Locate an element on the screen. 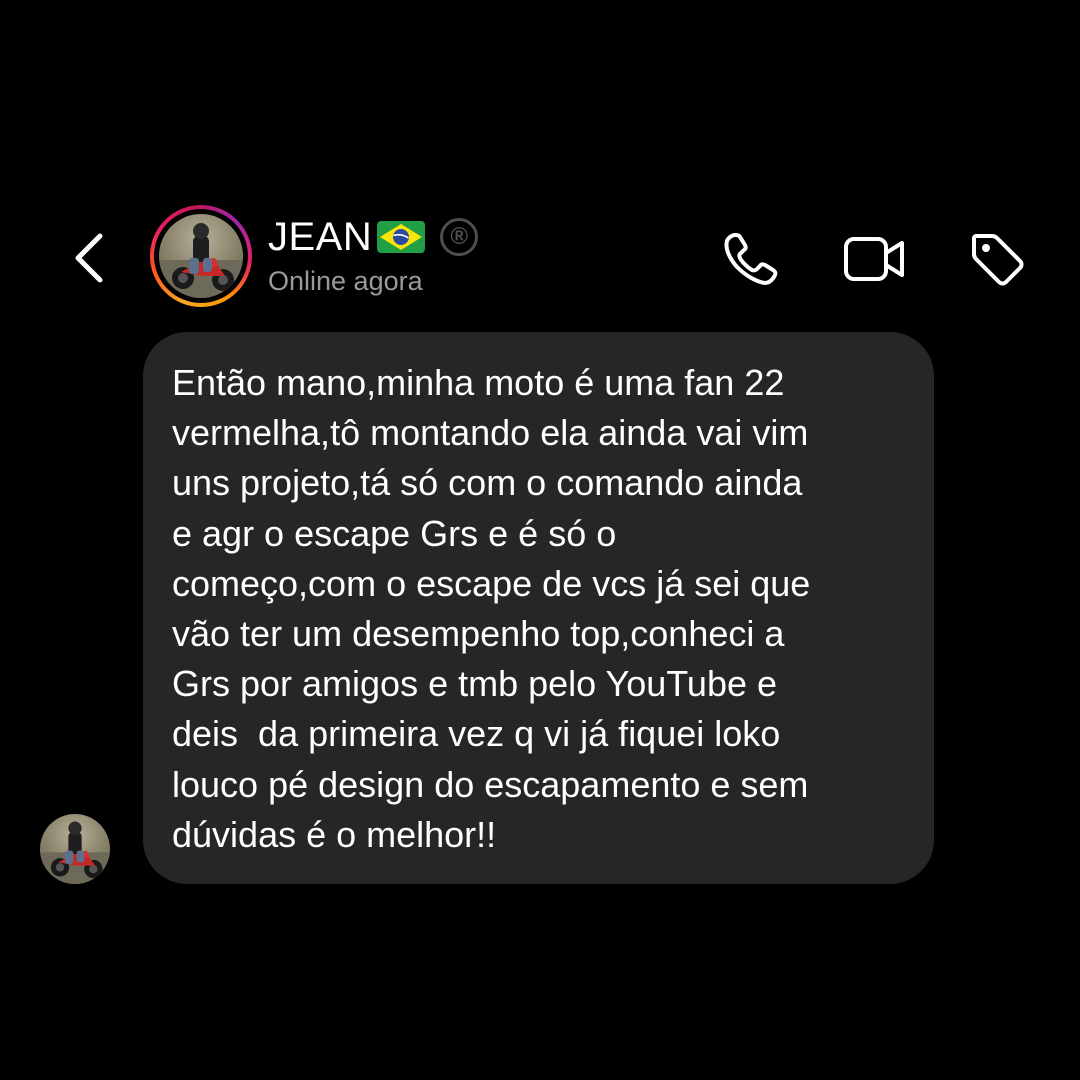 This screenshot has height=1080, width=1080. message-line: Então mano,minha moto é uma fan 22 is located at coordinates (478, 382).